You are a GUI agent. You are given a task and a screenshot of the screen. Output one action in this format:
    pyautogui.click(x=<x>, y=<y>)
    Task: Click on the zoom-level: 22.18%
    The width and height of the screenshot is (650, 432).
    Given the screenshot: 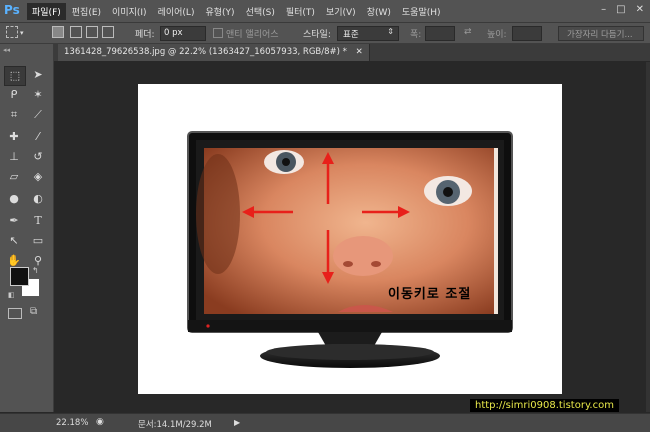 What is the action you would take?
    pyautogui.click(x=72, y=423)
    